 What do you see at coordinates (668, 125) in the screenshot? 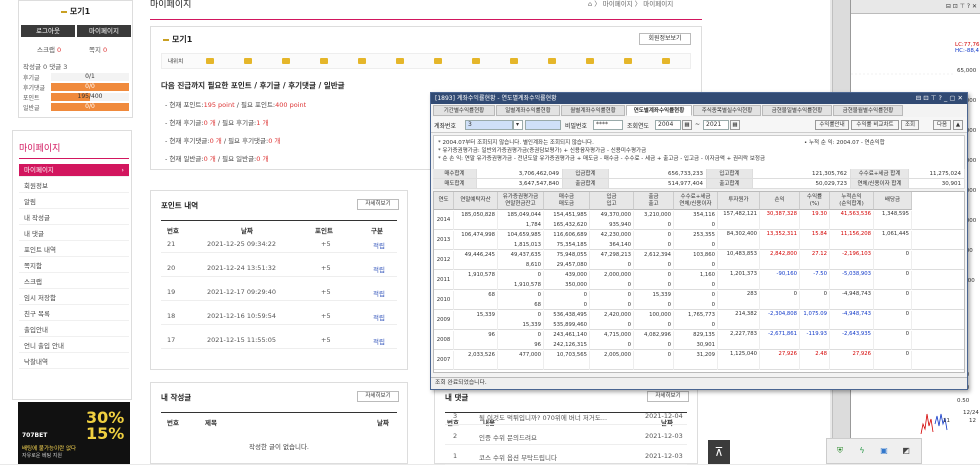
I see `from-year-input: 2004` at bounding box center [668, 125].